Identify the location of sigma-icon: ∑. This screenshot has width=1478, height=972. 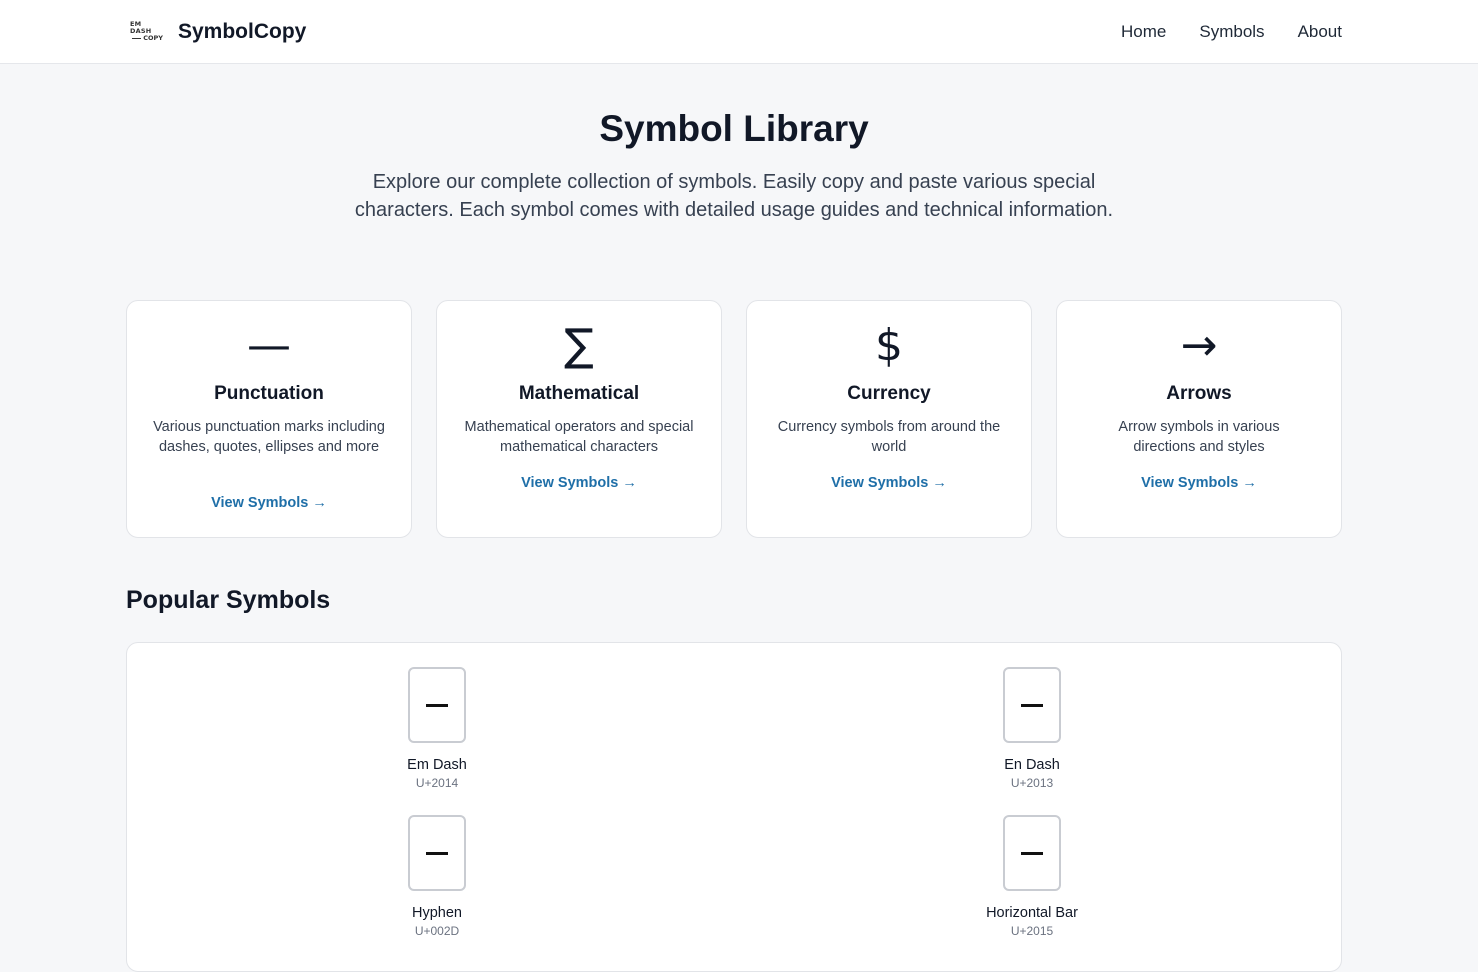
(579, 345).